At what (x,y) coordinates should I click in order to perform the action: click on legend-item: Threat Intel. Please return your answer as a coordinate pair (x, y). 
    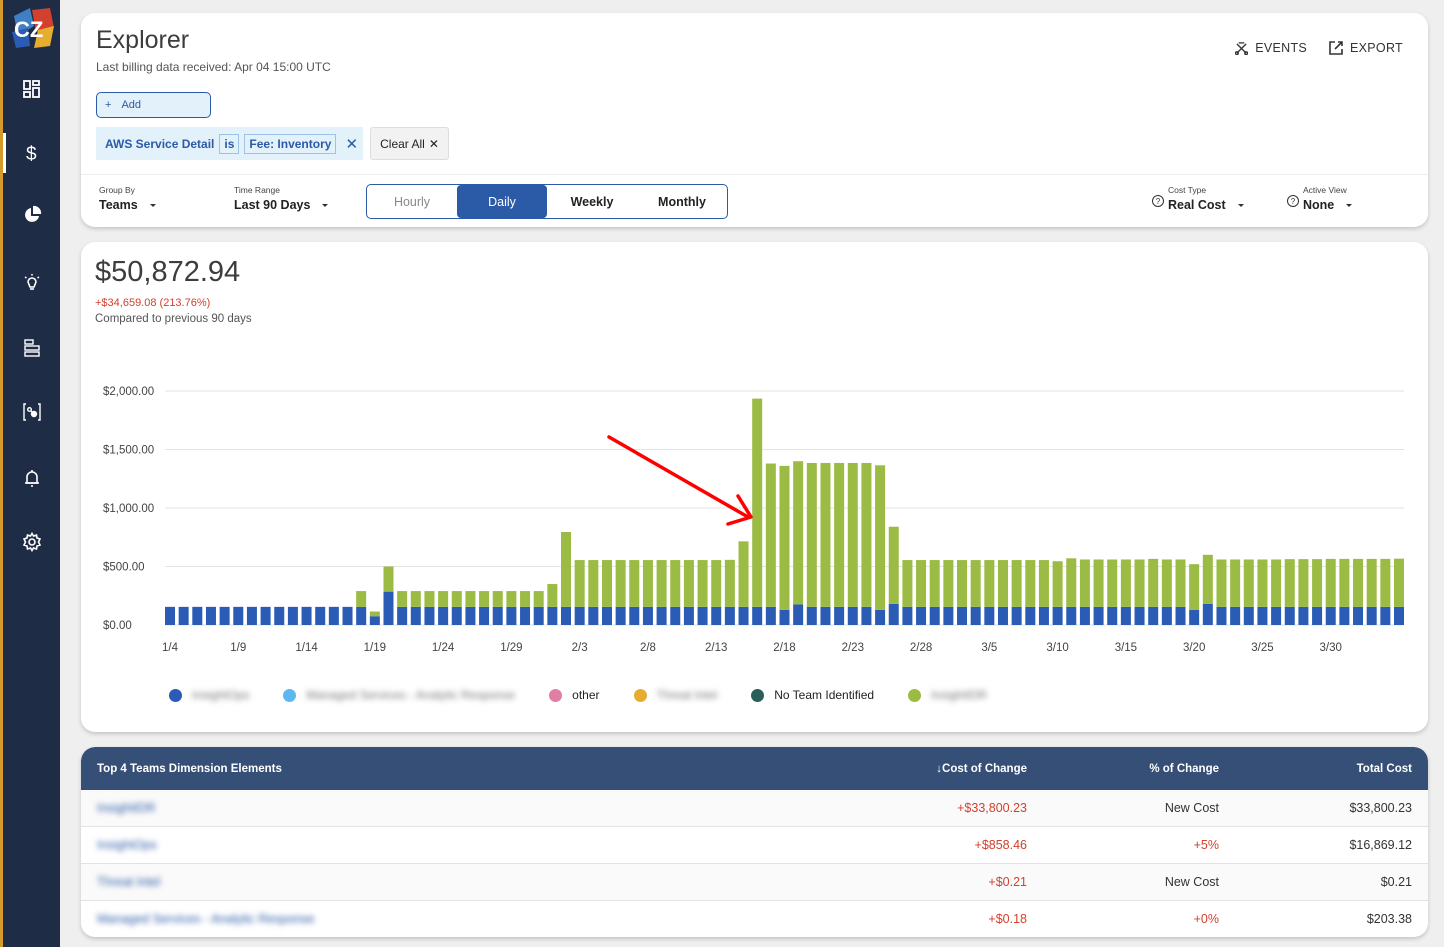
    Looking at the image, I should click on (675, 695).